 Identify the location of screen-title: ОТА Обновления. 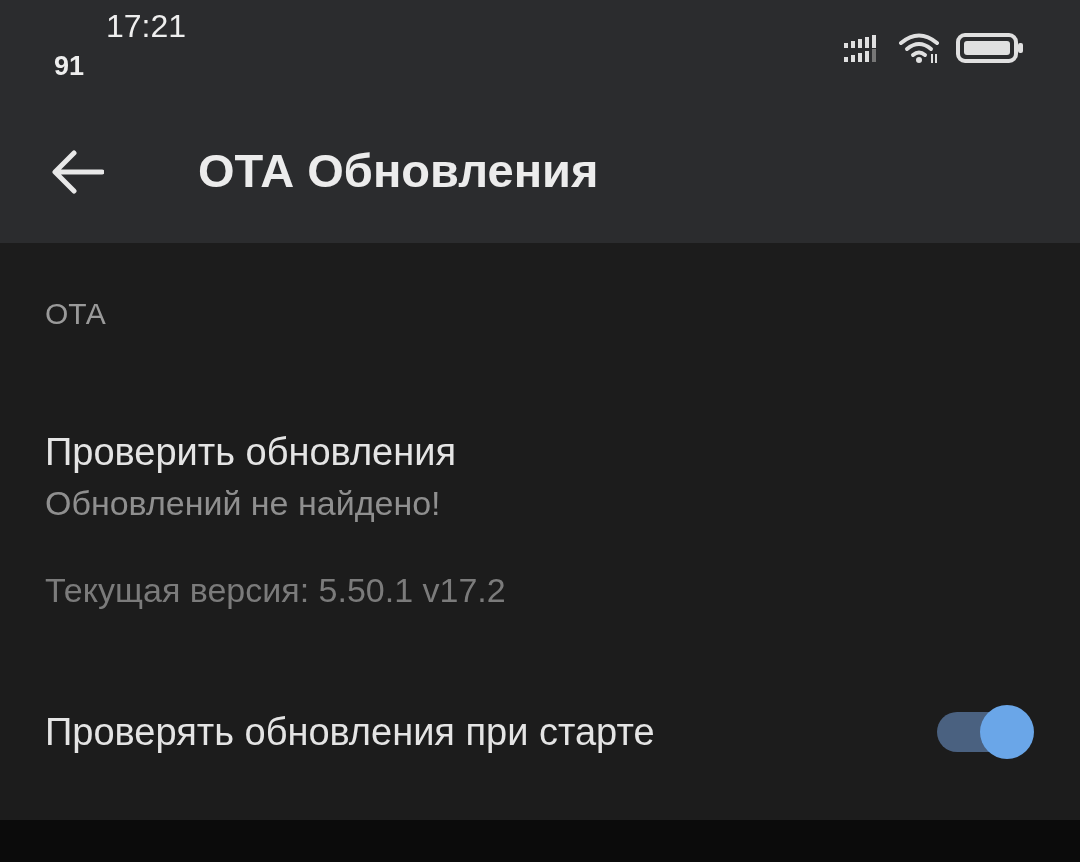
(398, 170).